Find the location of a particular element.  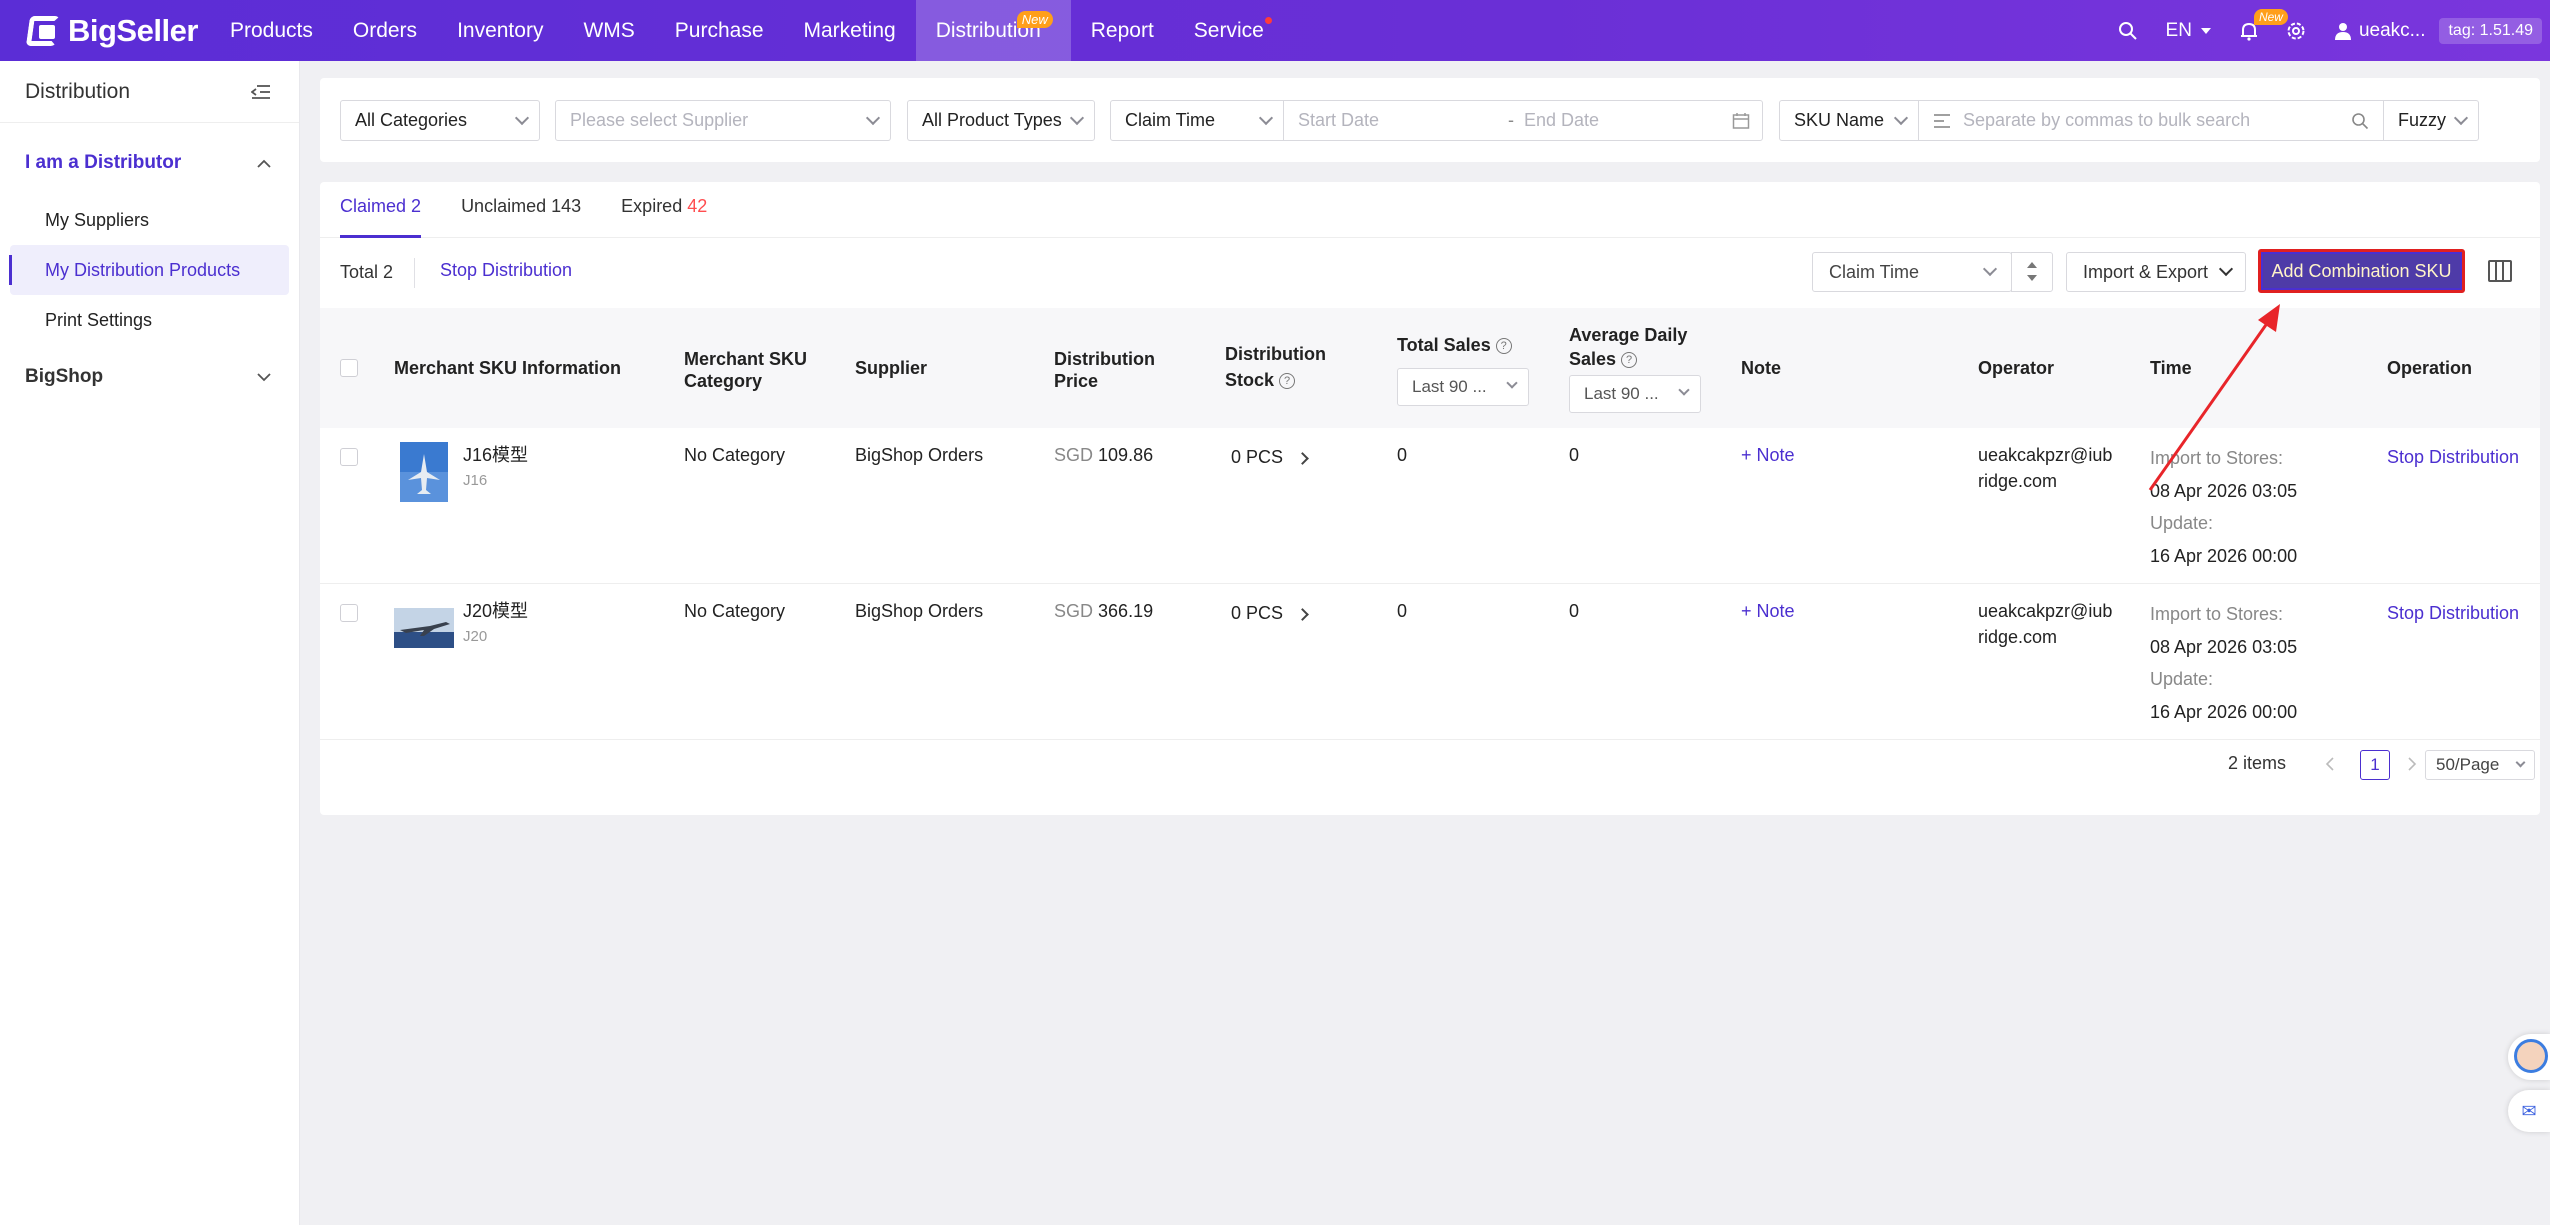

status-tabs: Claimed 2 Unclaimed 143 Expired 42 is located at coordinates (1430, 210).